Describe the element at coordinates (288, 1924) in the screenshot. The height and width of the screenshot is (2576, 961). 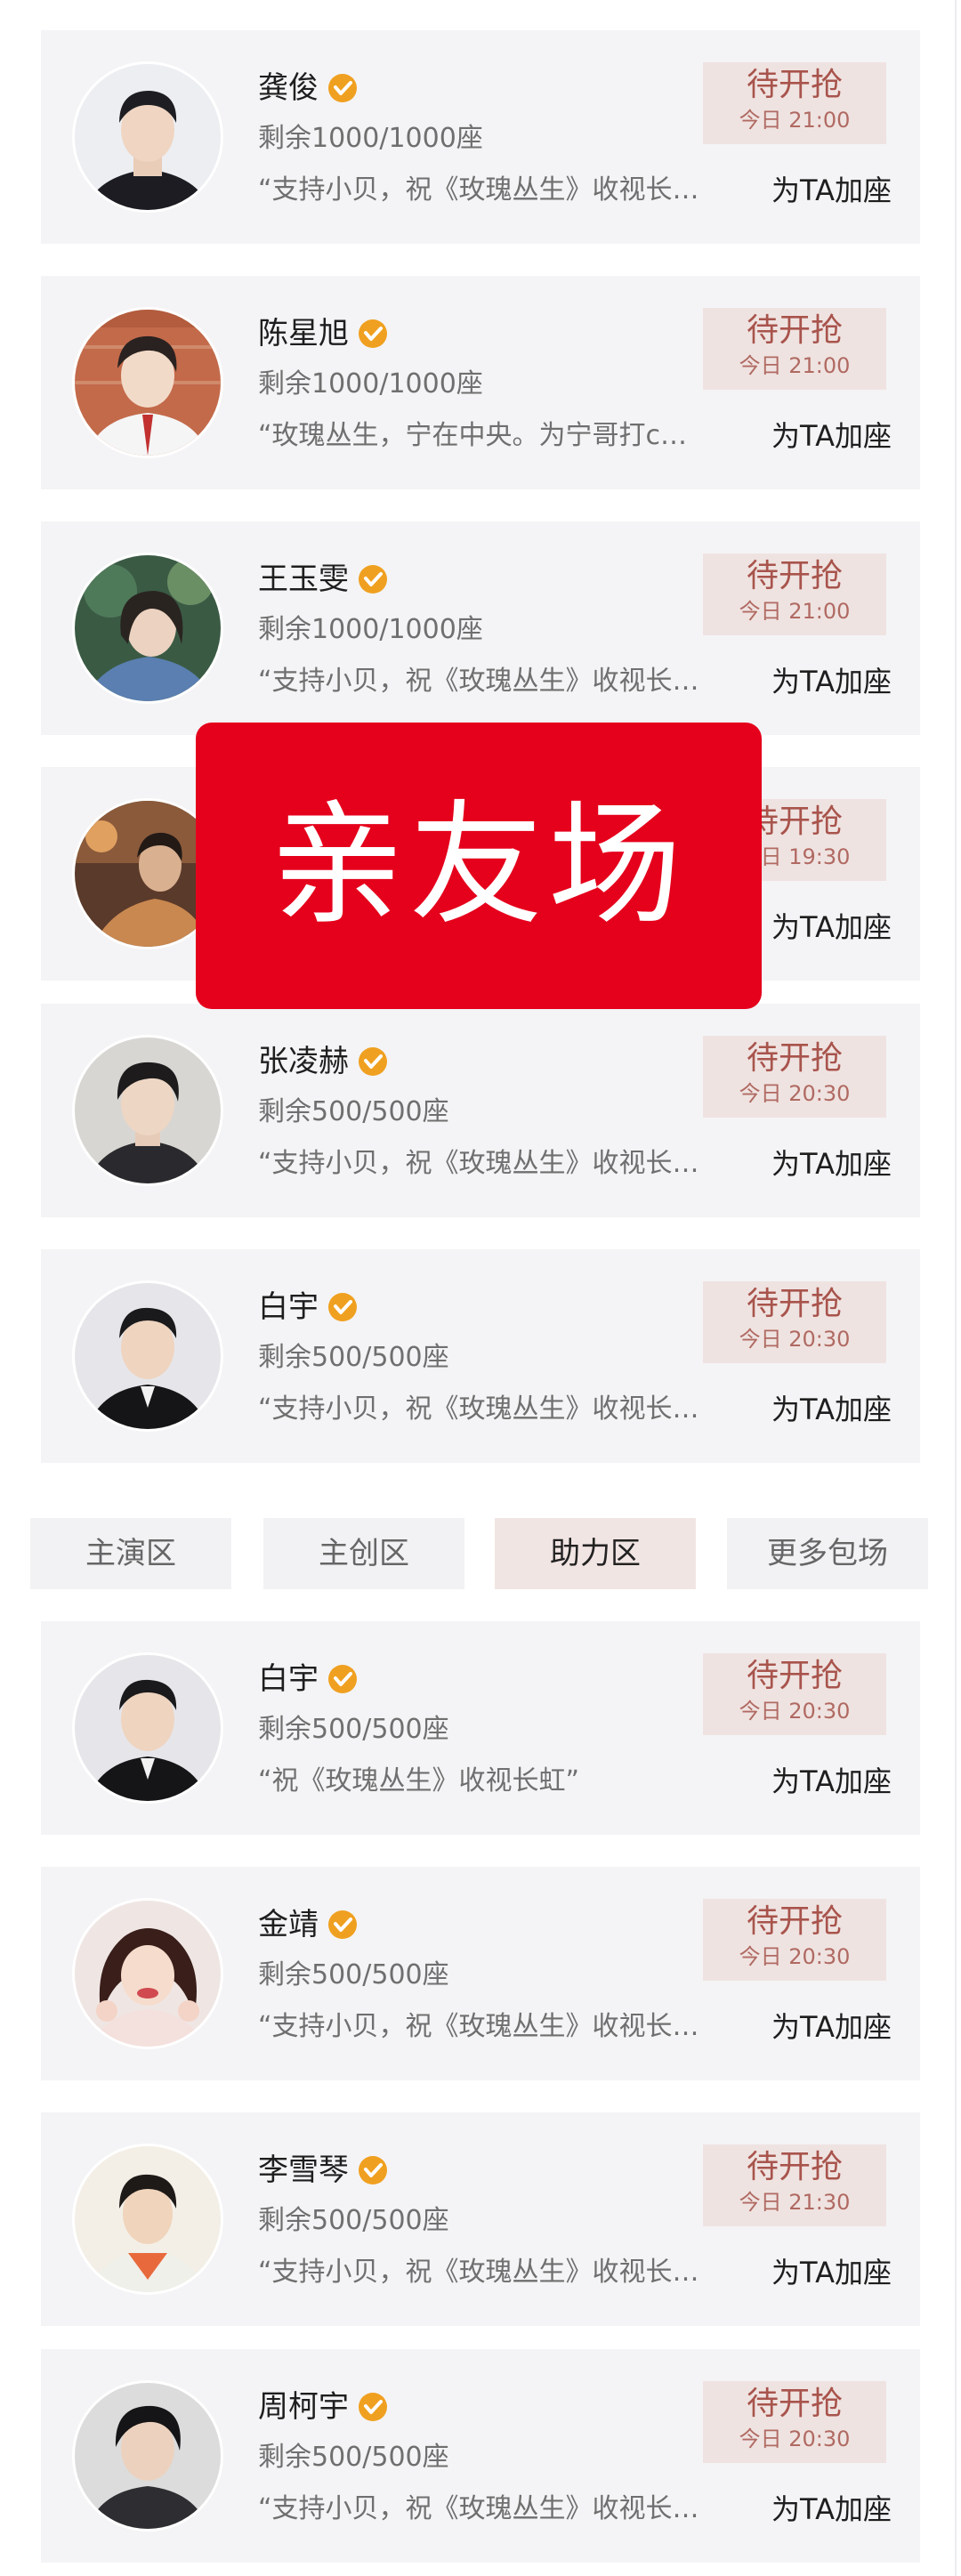
I see `patron-name: 金靖` at that location.